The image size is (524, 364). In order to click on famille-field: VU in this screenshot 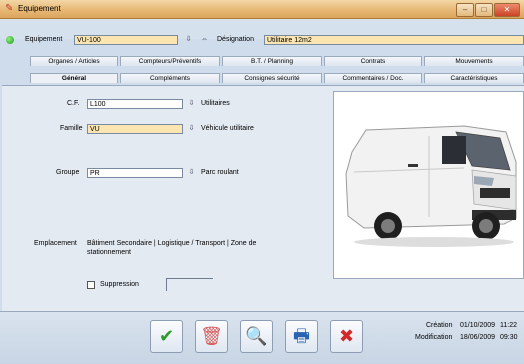, I will do `click(135, 129)`.